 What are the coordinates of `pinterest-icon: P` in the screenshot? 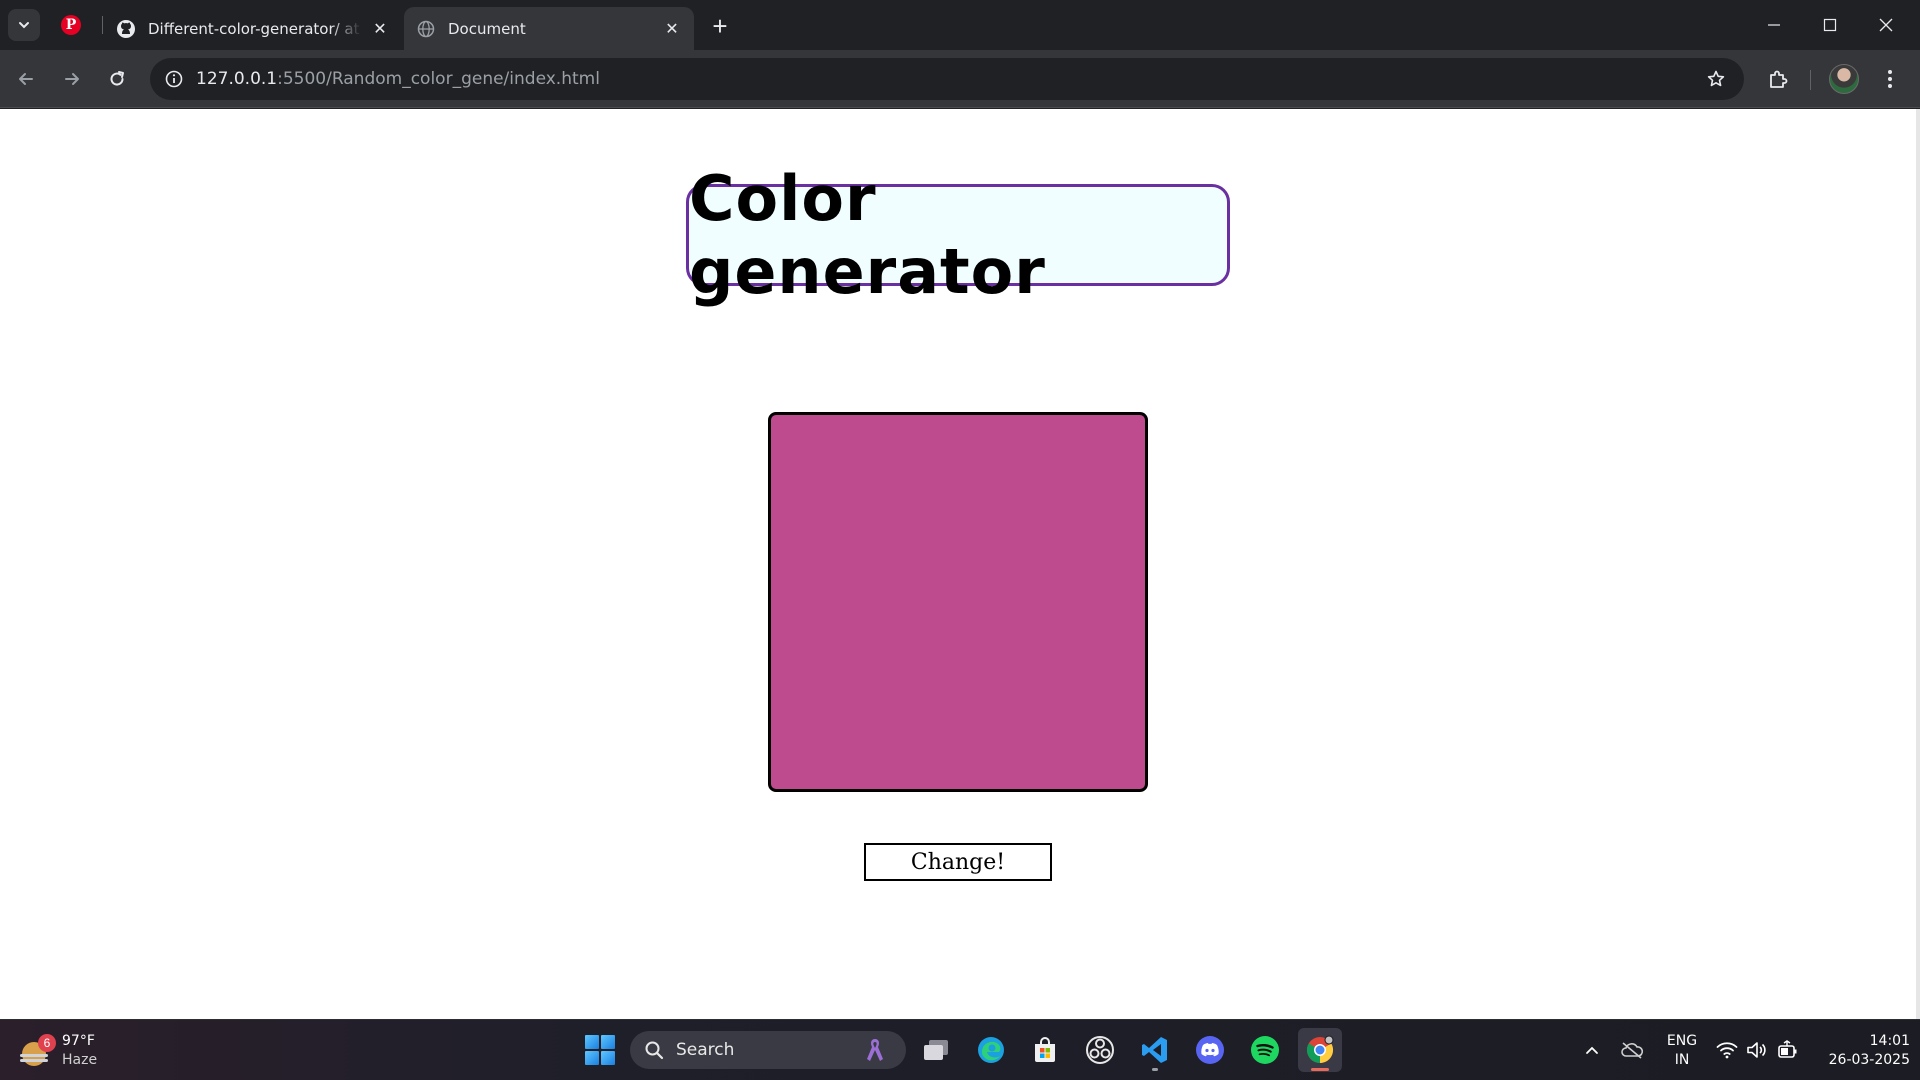 It's located at (71, 25).